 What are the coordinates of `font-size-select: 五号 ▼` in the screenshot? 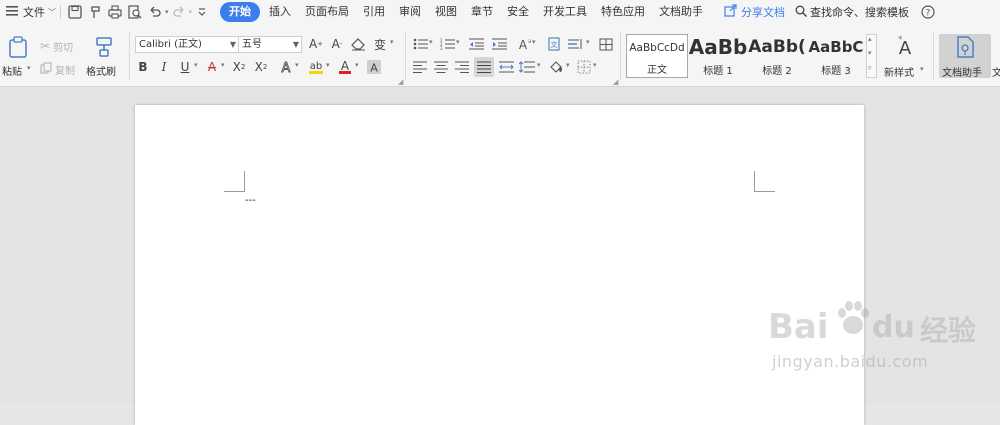 It's located at (270, 44).